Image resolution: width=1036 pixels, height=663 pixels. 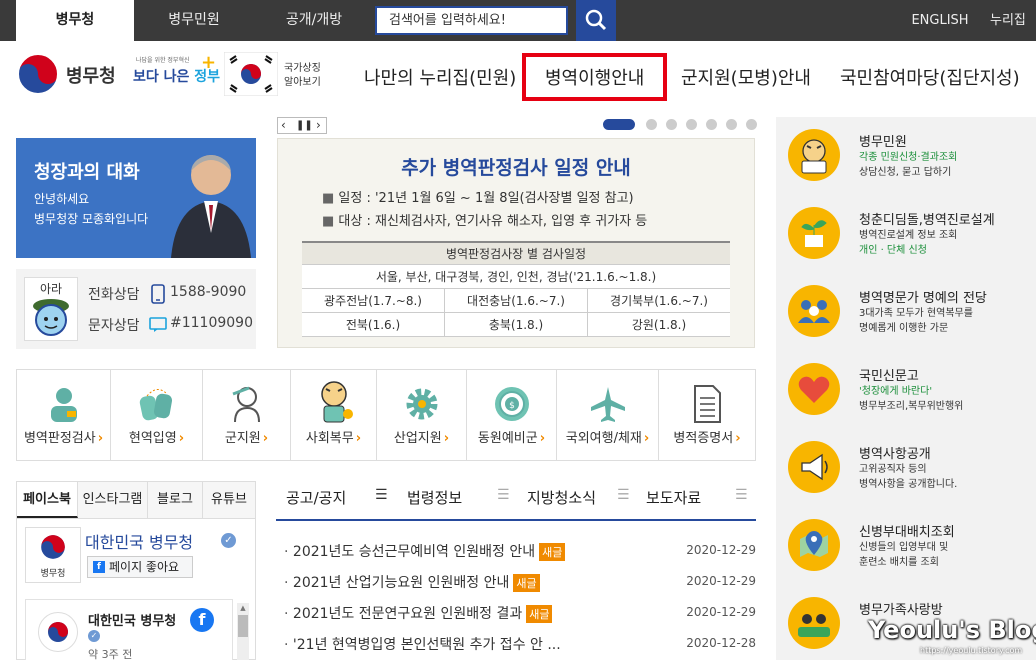 What do you see at coordinates (422, 404) in the screenshot?
I see `gear-icon` at bounding box center [422, 404].